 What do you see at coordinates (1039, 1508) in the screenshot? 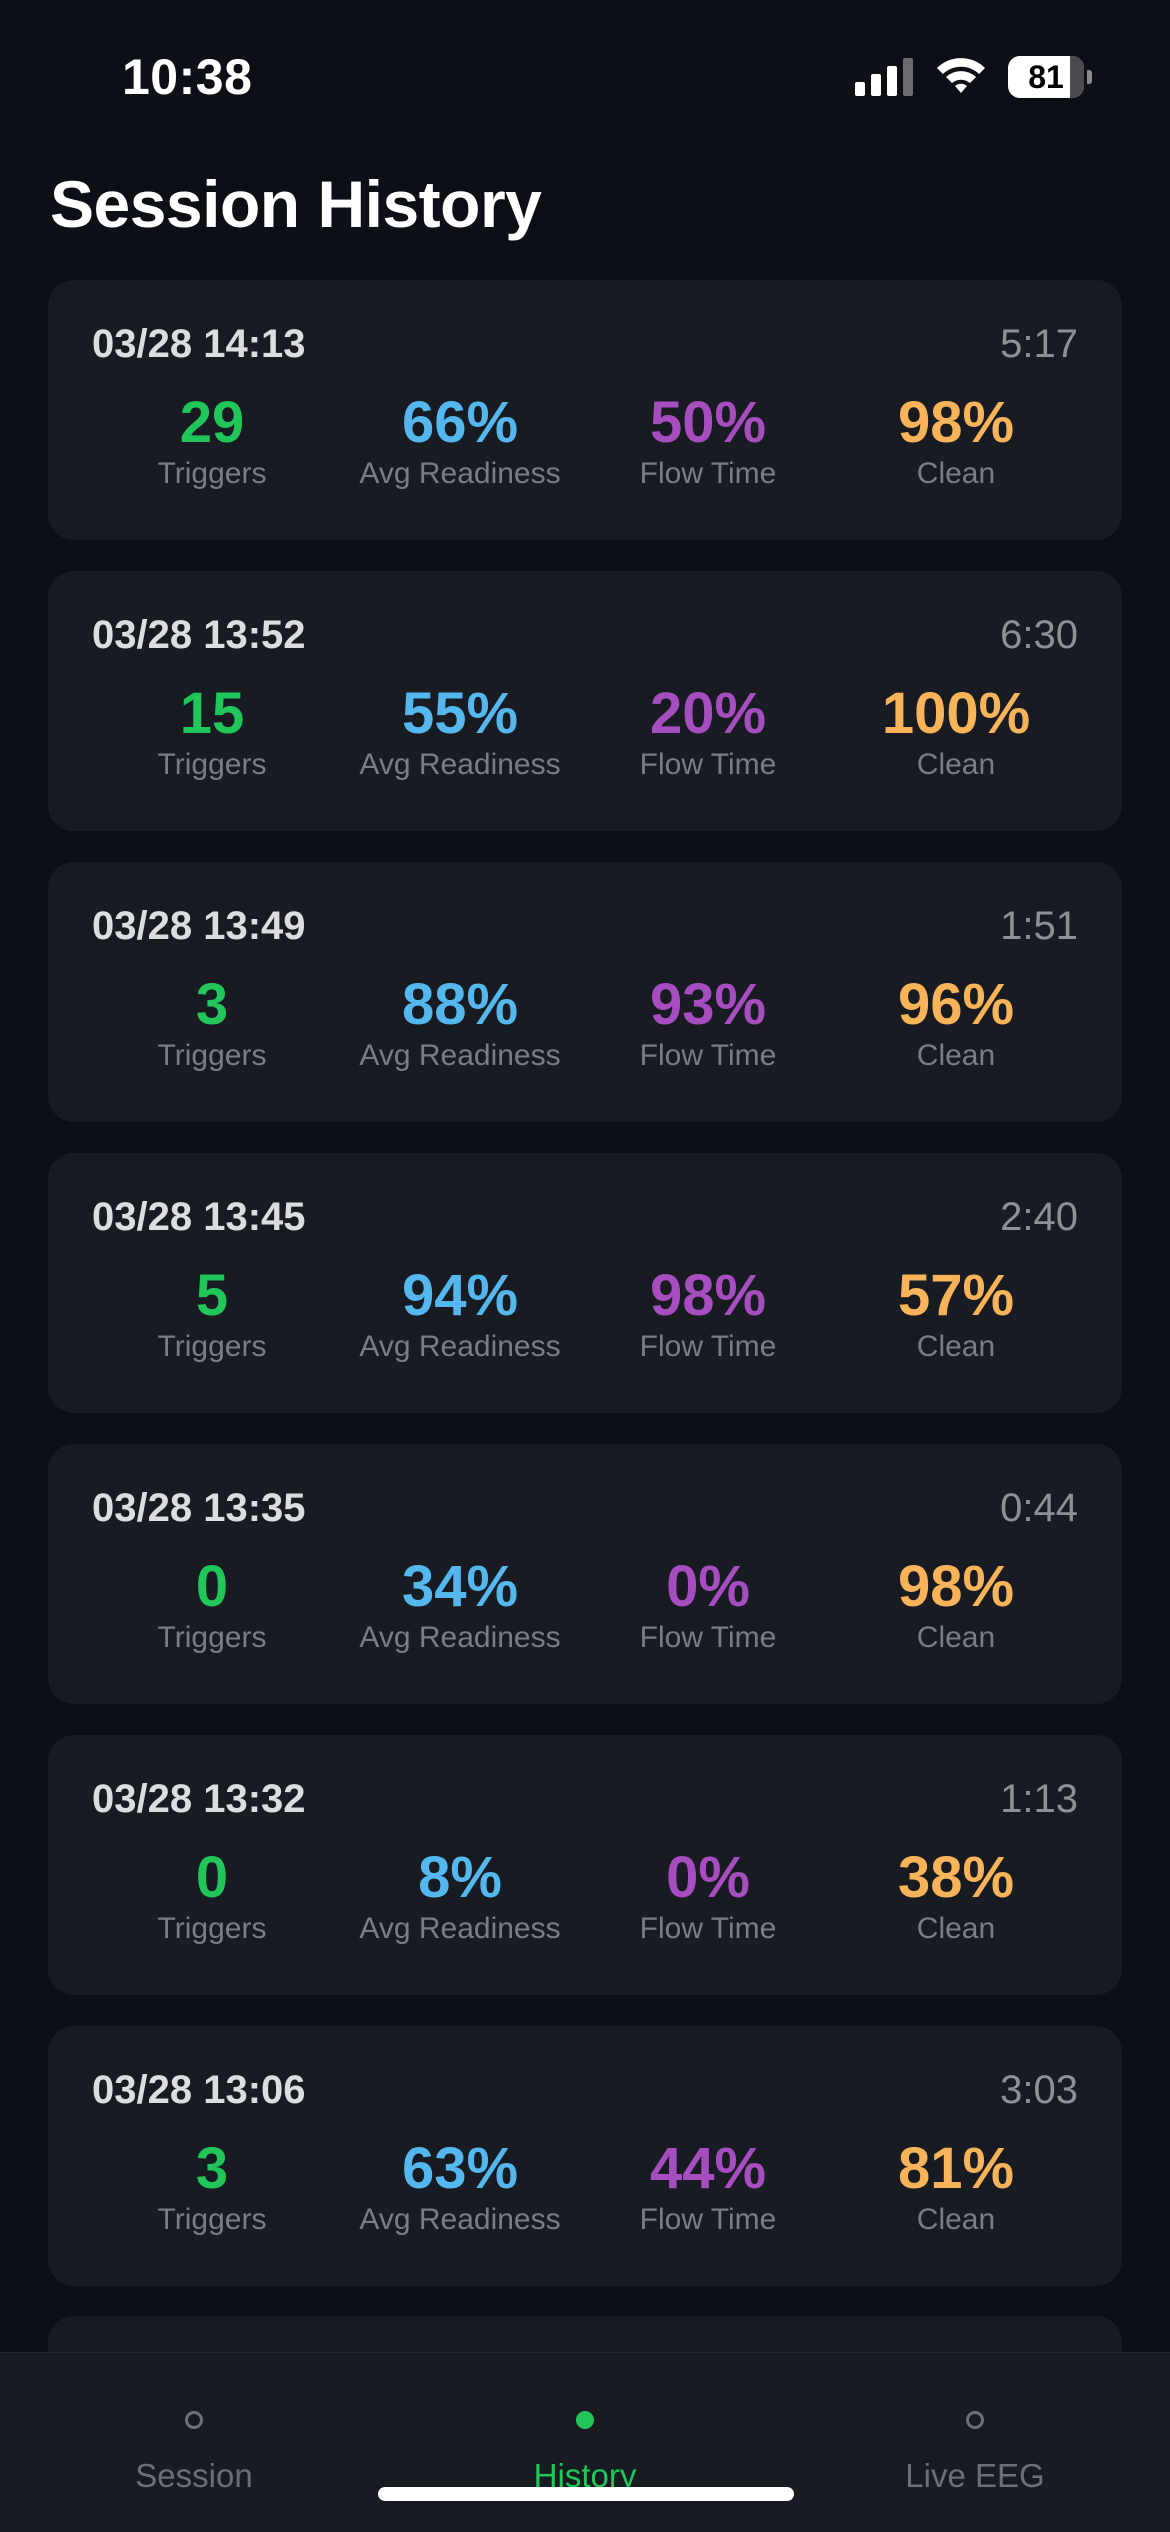
I see `session-duration: 0:44` at bounding box center [1039, 1508].